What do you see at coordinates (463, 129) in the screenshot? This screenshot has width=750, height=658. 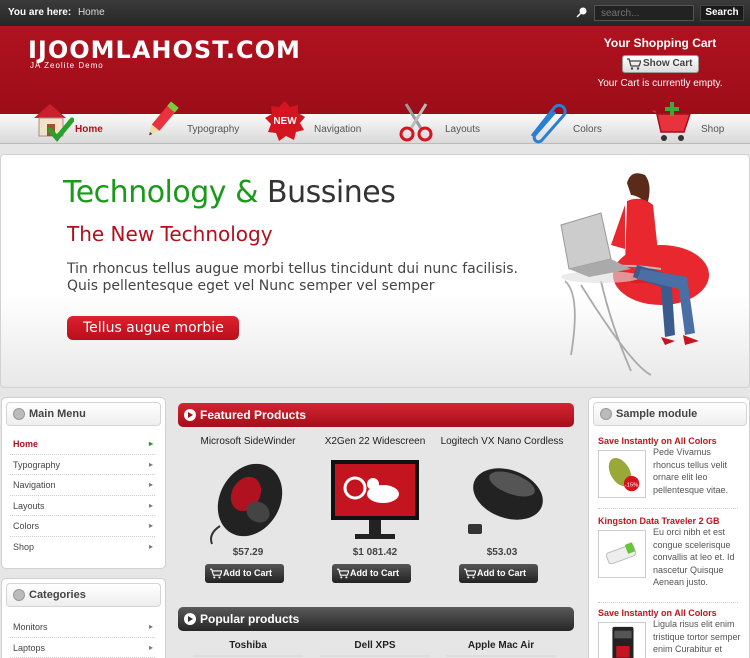 I see `nav-label-layouts: Layouts` at bounding box center [463, 129].